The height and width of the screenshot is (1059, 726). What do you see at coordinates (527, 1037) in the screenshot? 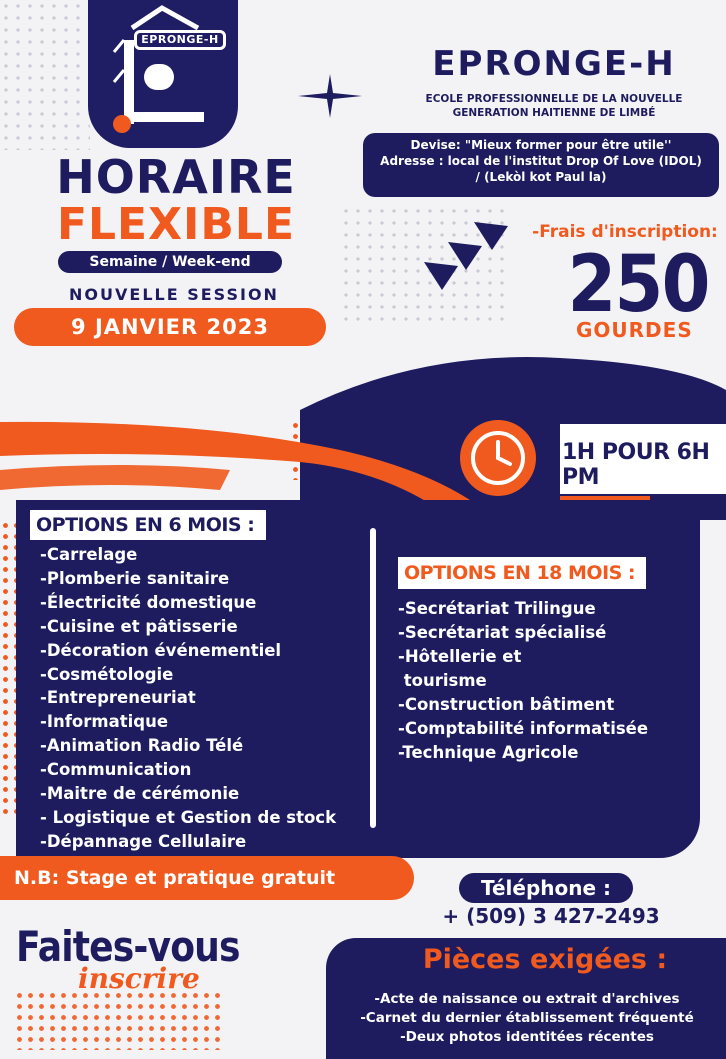
I see `list-item: -Deux photos identitées récentes` at bounding box center [527, 1037].